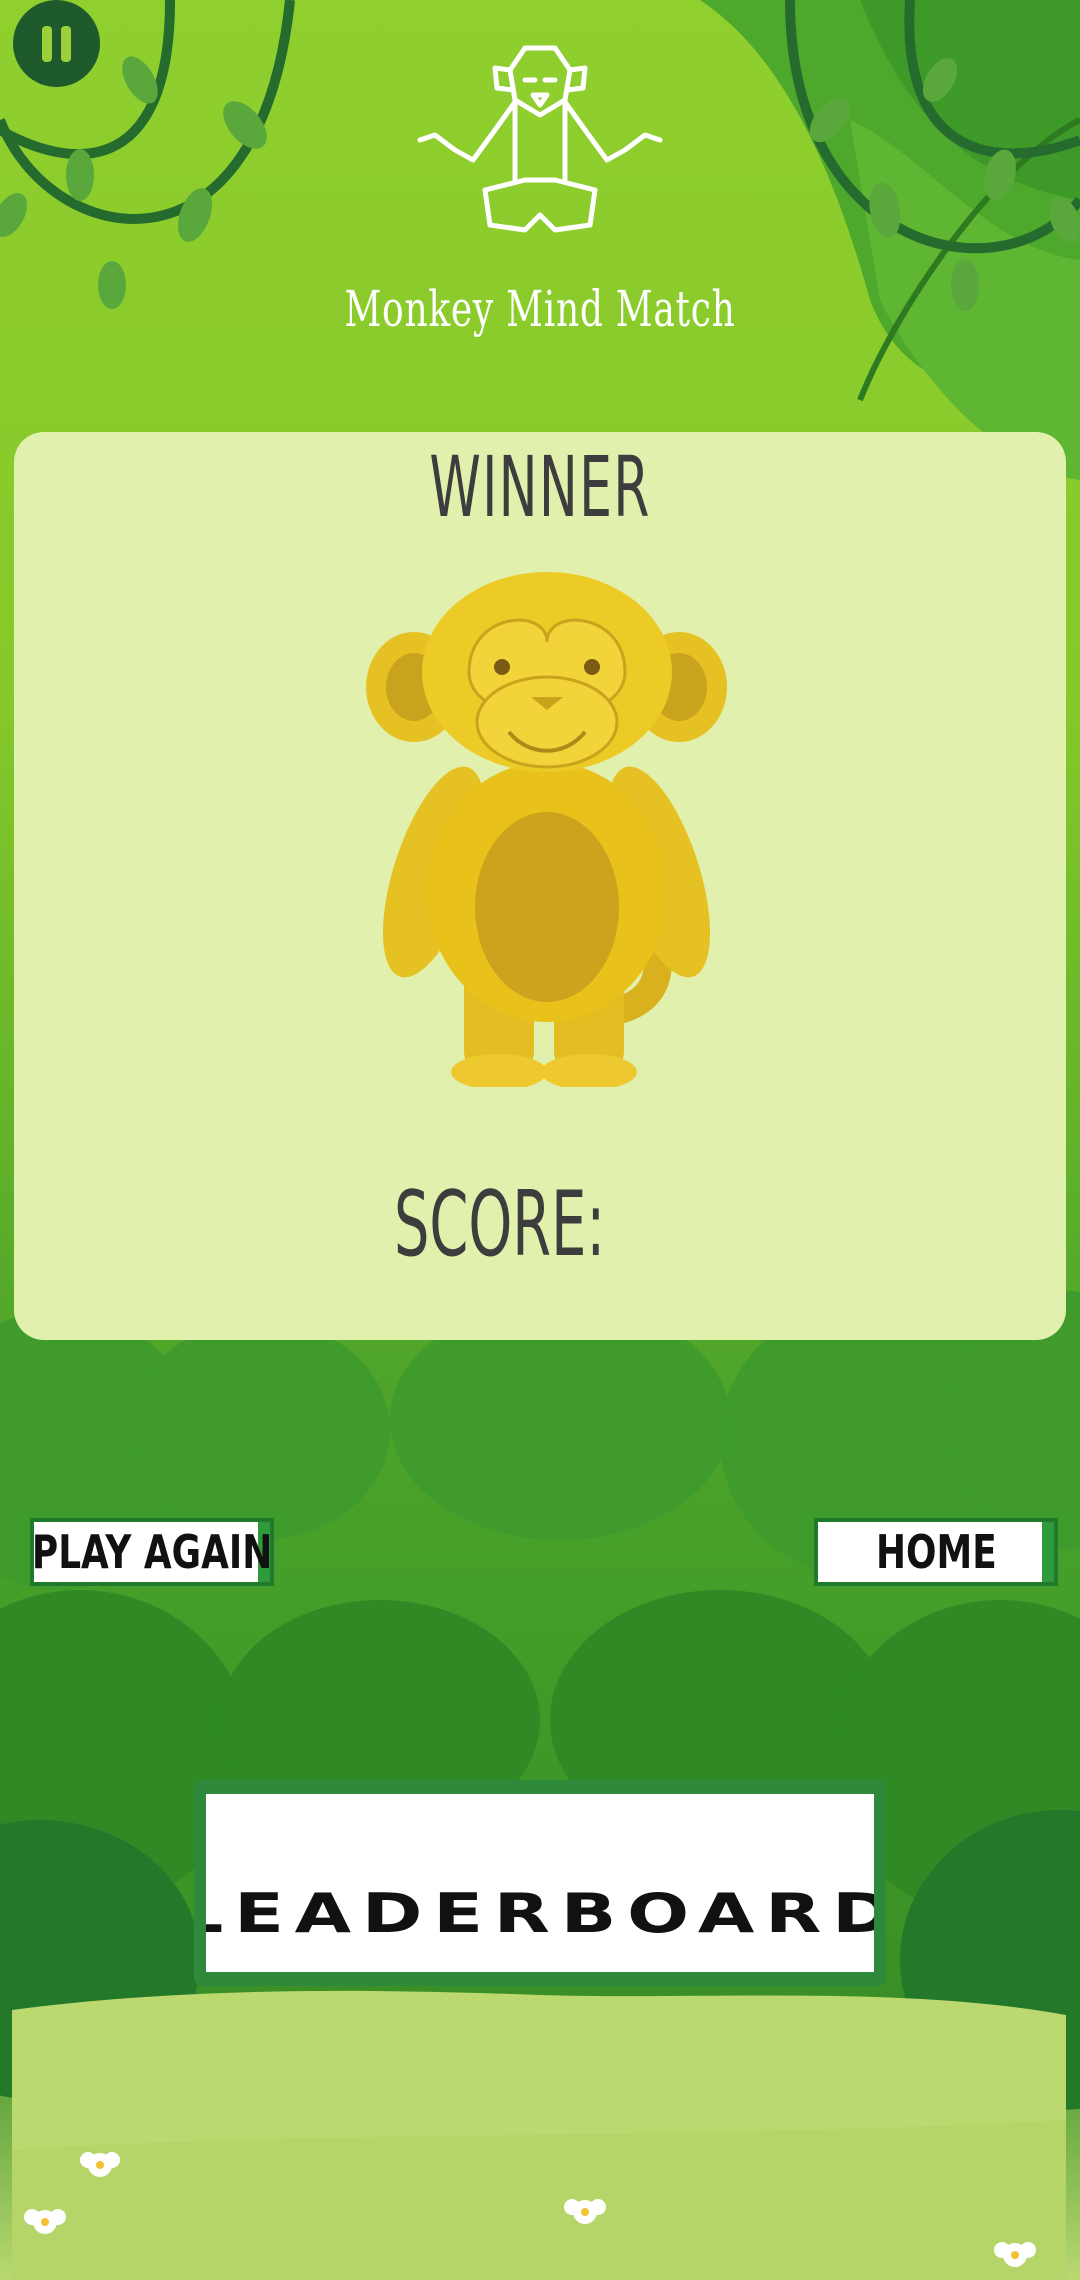 The width and height of the screenshot is (1080, 2280). I want to click on pause-icon, so click(47, 43).